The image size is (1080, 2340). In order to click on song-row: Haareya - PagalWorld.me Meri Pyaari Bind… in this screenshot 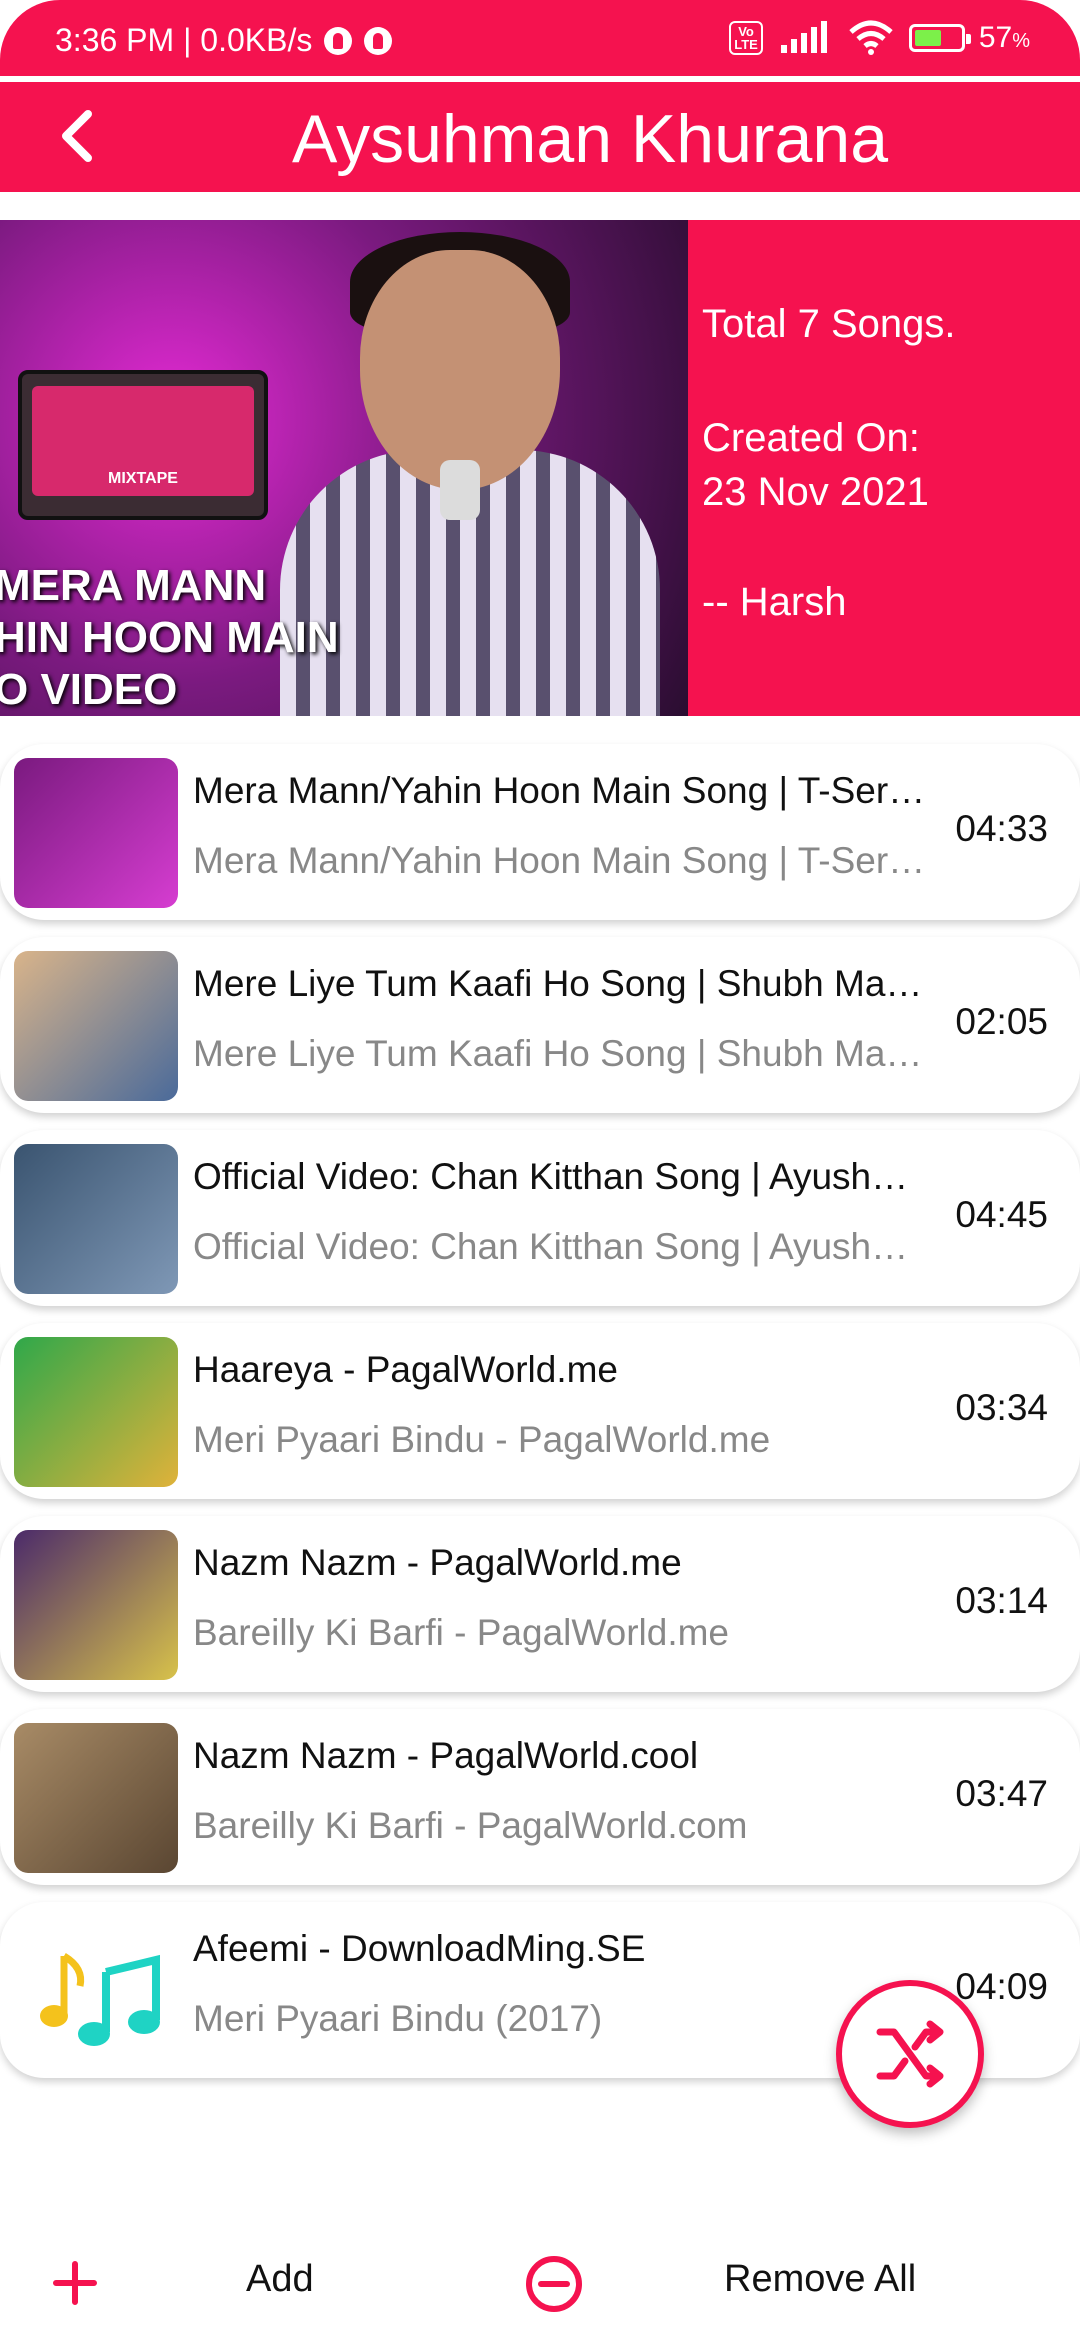, I will do `click(540, 1411)`.